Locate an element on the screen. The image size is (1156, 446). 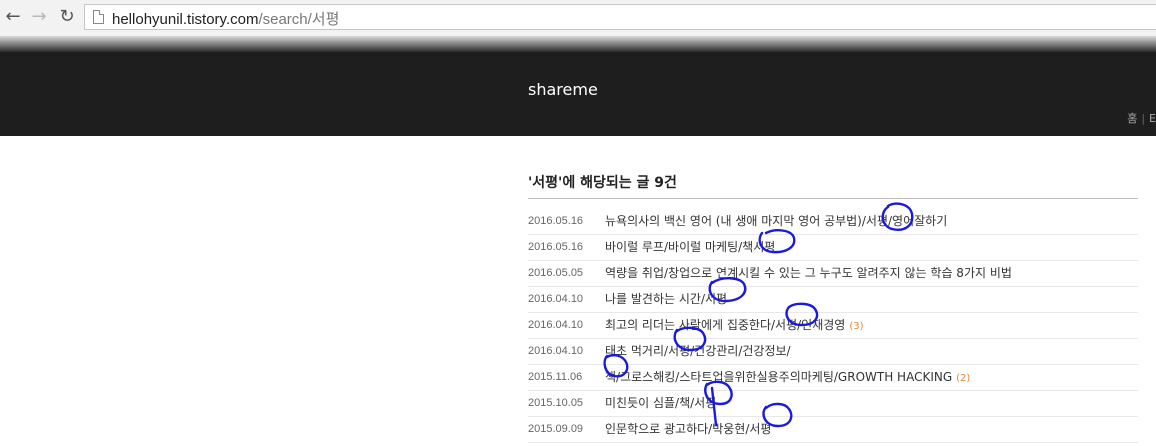
post-title-link: 바이럴 루프/바이럴 마케팅/책서평 is located at coordinates (690, 247).